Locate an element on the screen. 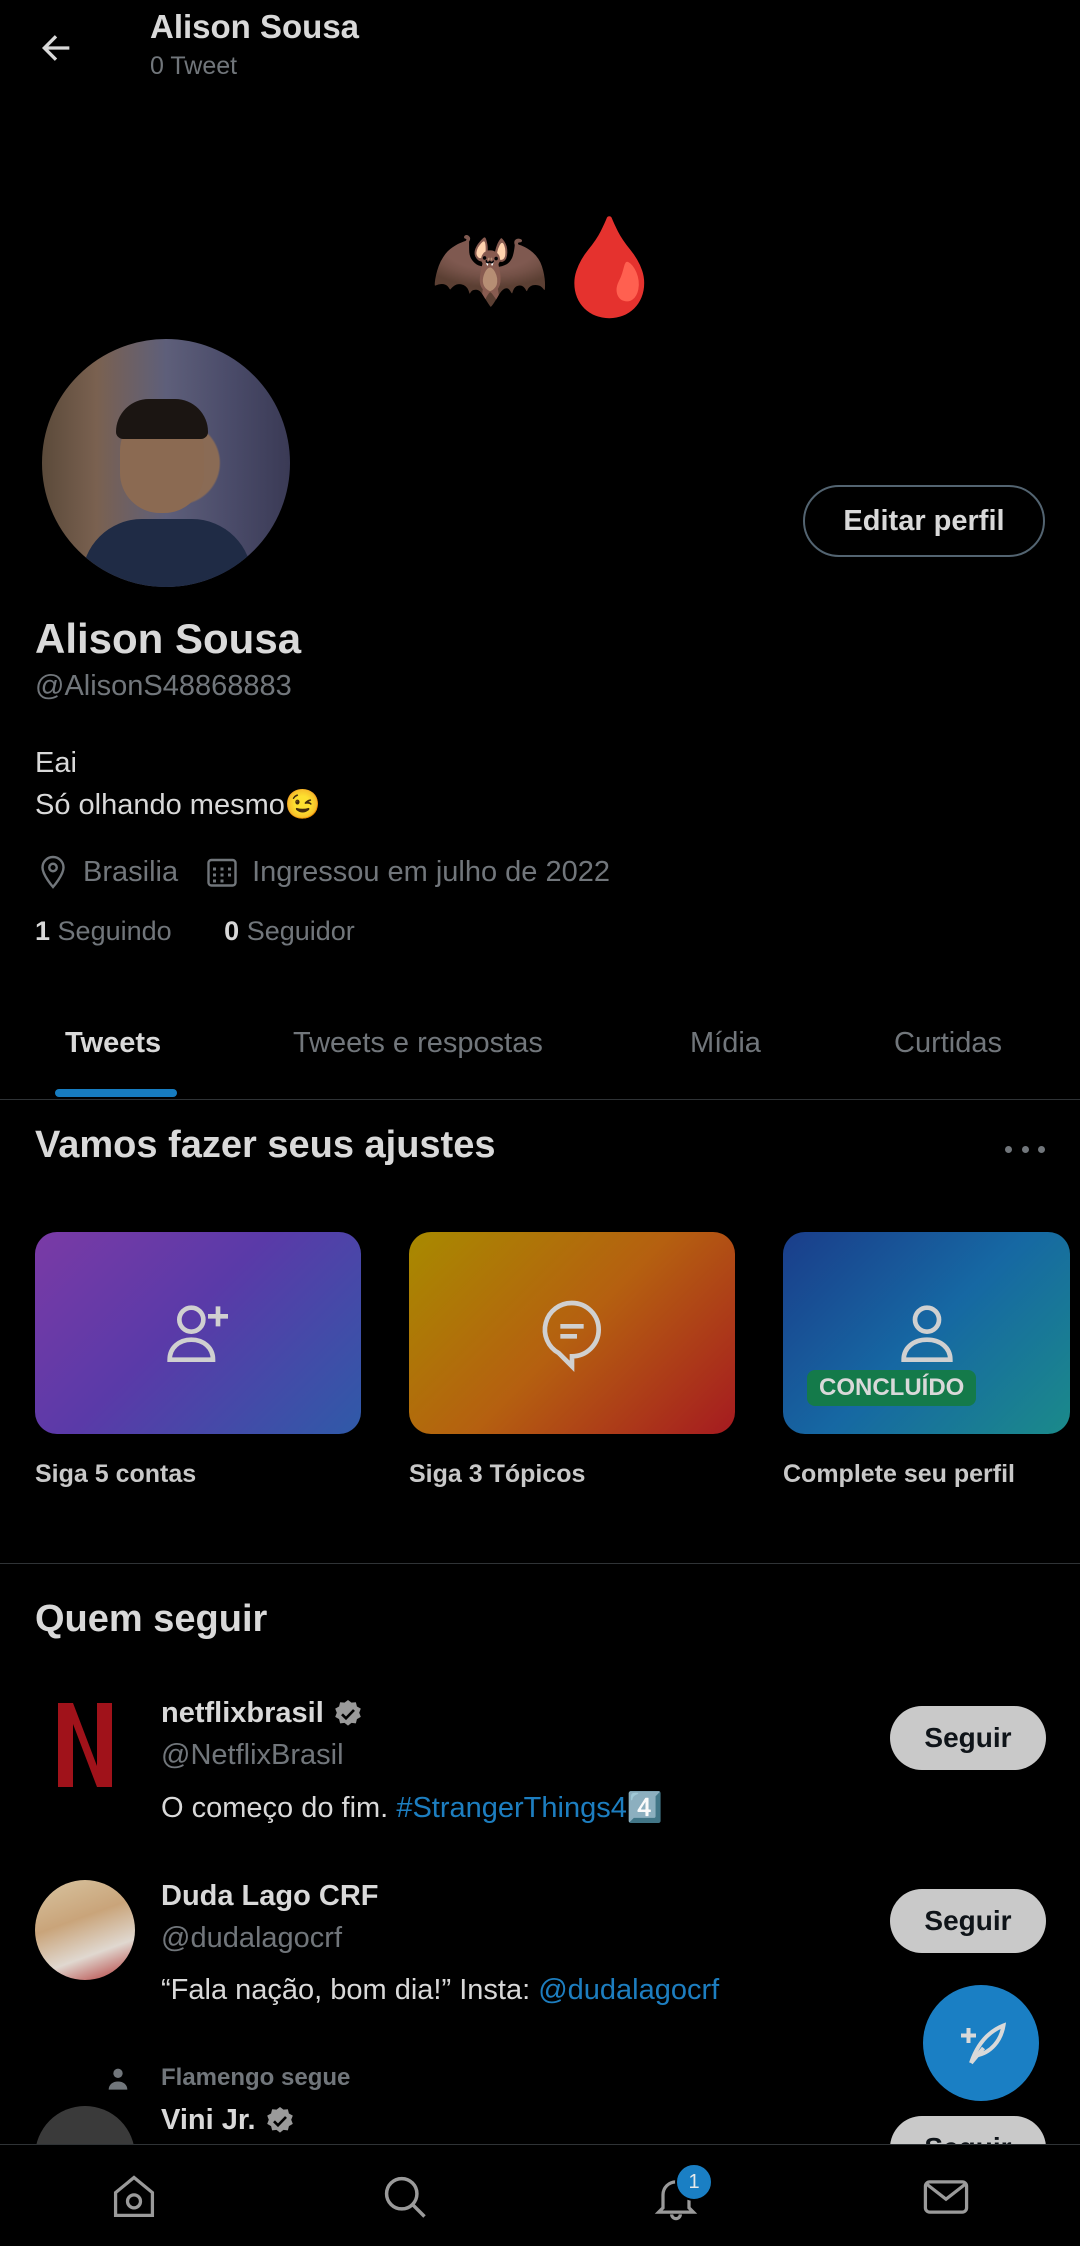 The height and width of the screenshot is (2246, 1080). profile-location: Brasilia is located at coordinates (131, 871).